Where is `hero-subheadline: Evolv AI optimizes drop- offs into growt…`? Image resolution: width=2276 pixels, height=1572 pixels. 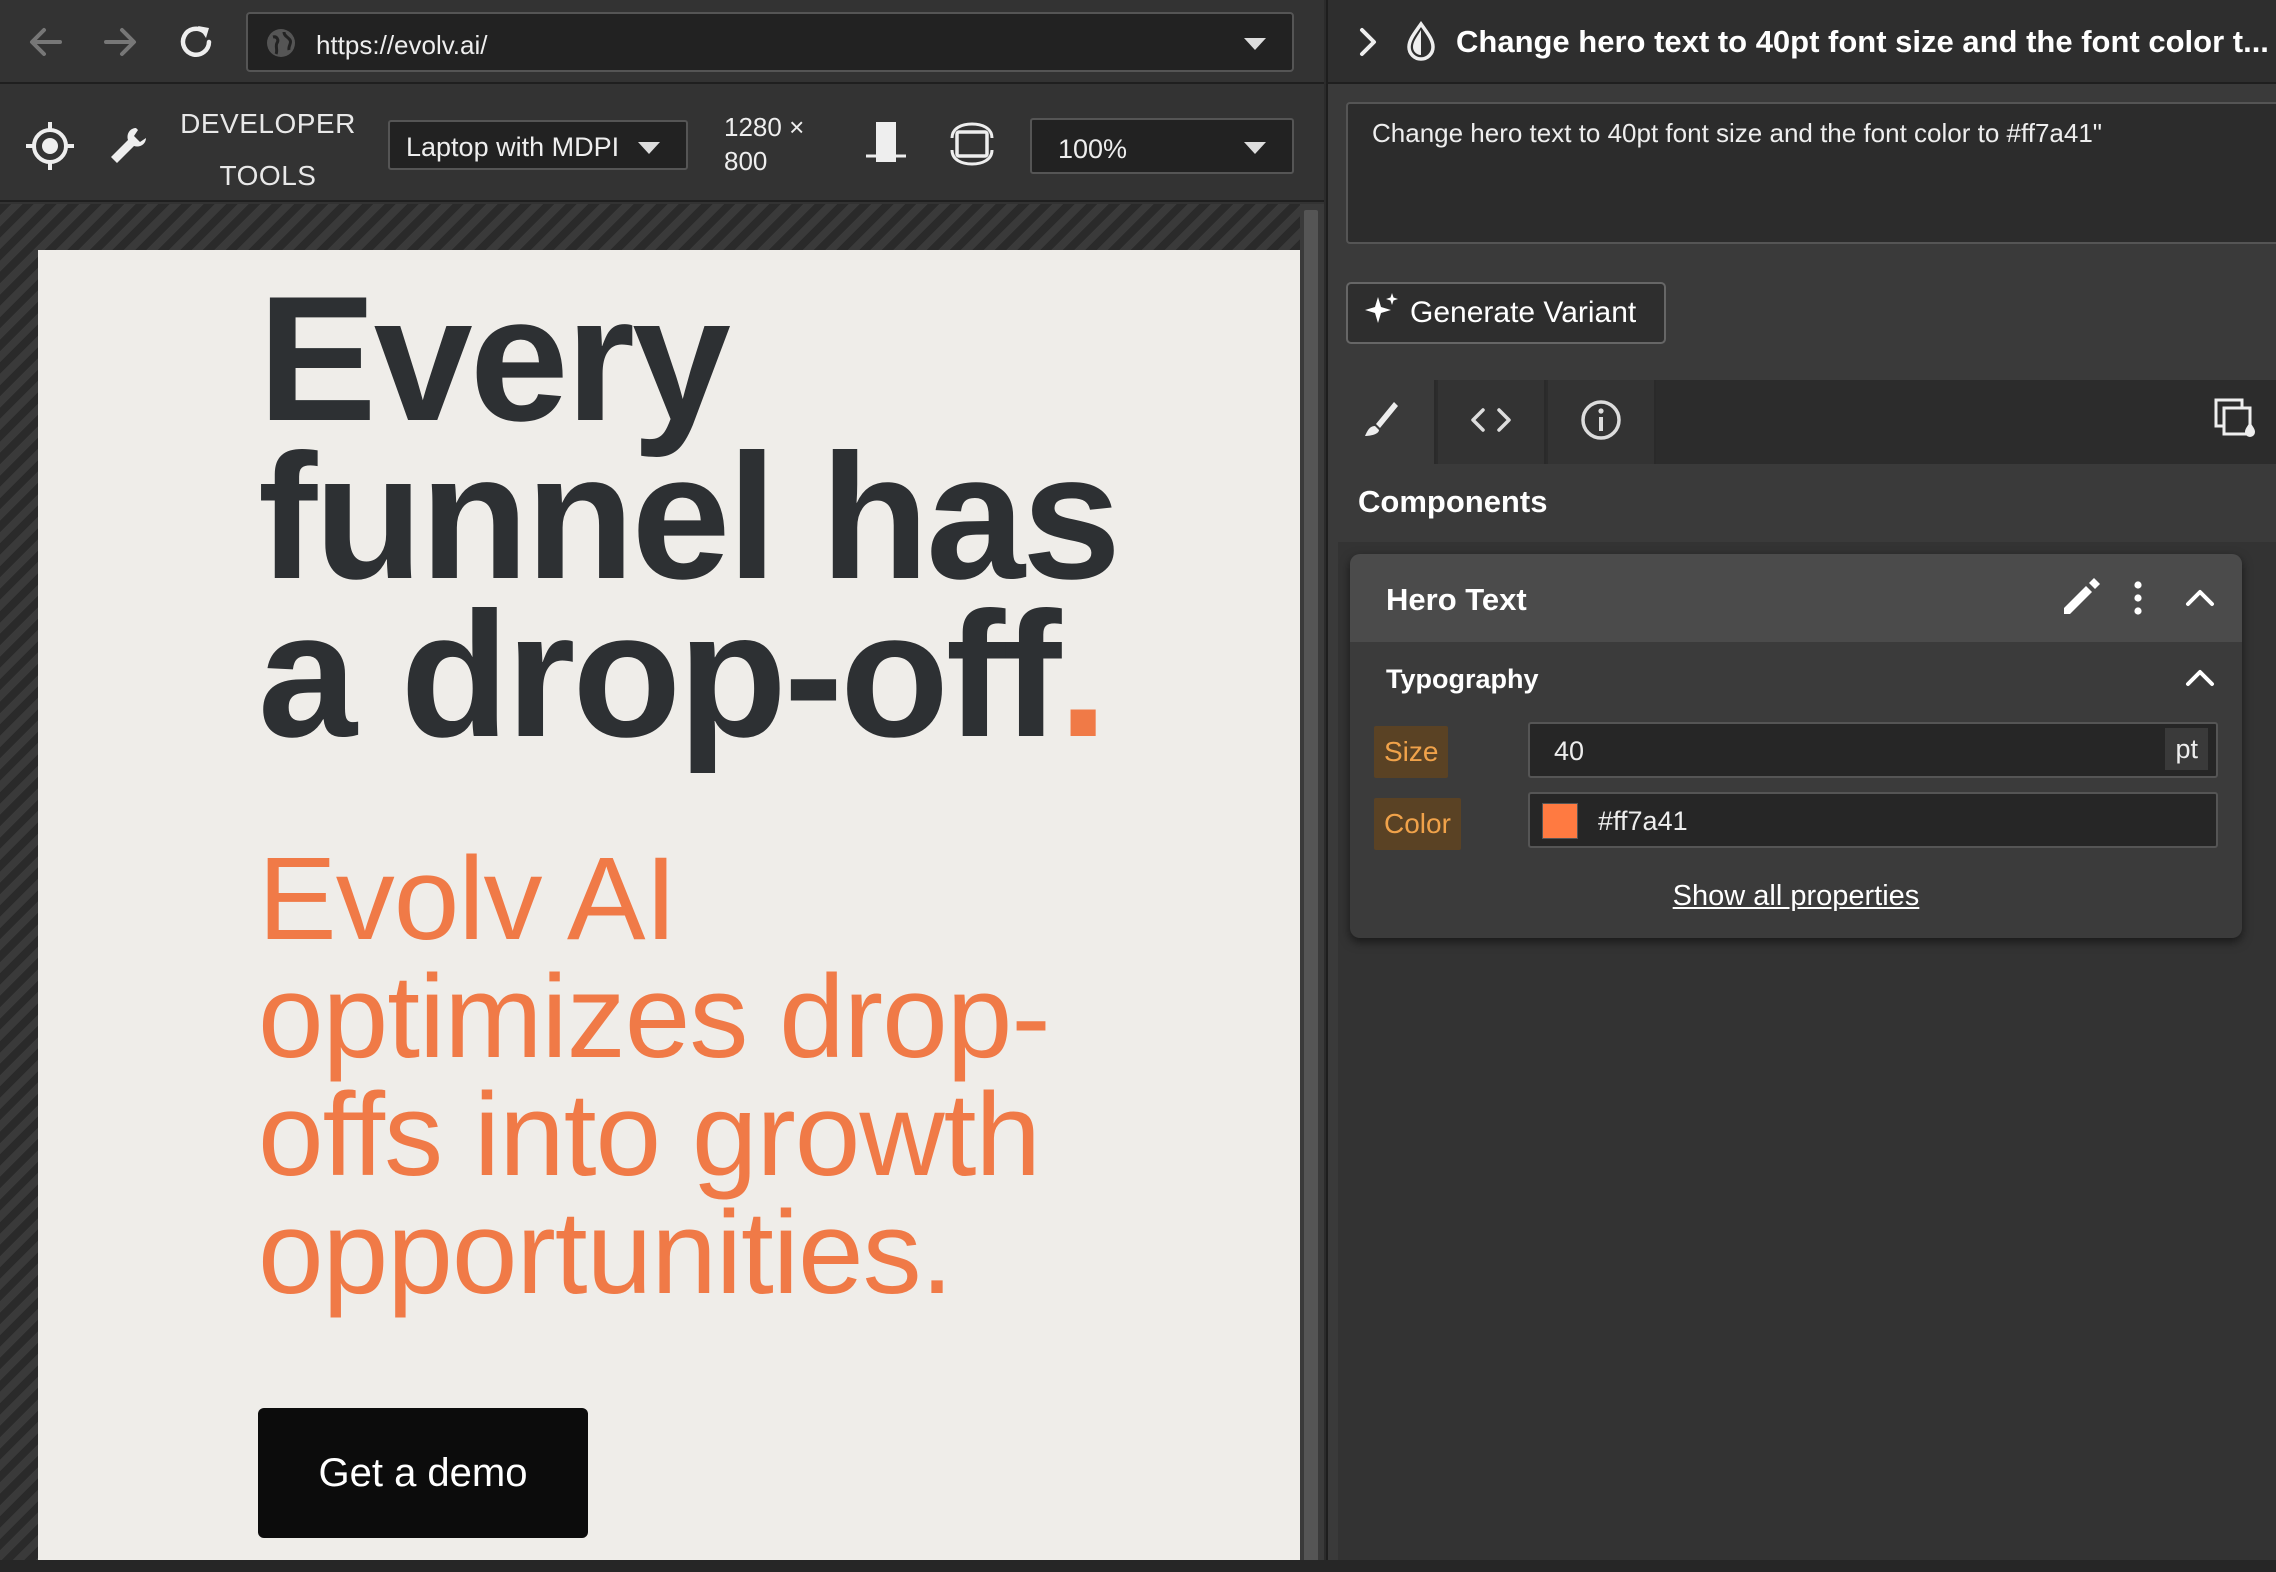 hero-subheadline: Evolv AI optimizes drop- offs into growt… is located at coordinates (708, 1076).